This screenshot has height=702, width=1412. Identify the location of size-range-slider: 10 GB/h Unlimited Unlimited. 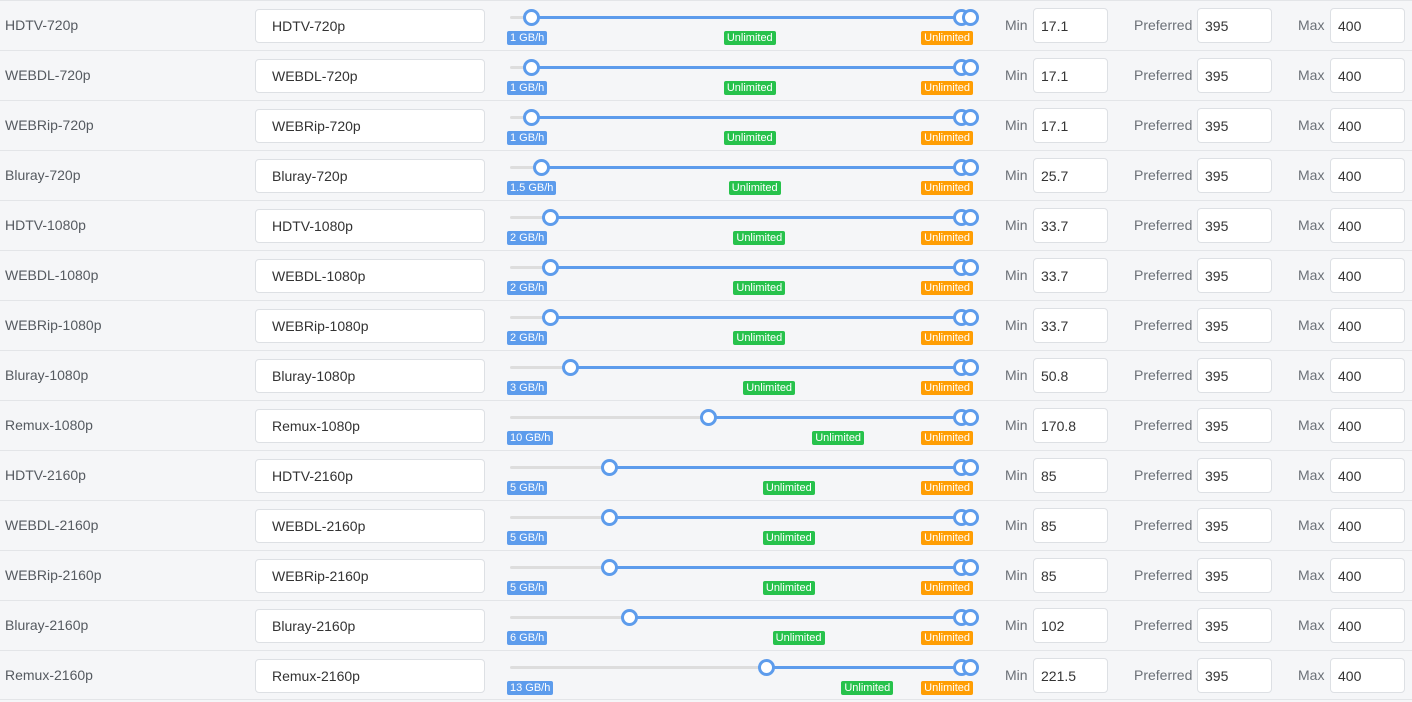
(743, 426).